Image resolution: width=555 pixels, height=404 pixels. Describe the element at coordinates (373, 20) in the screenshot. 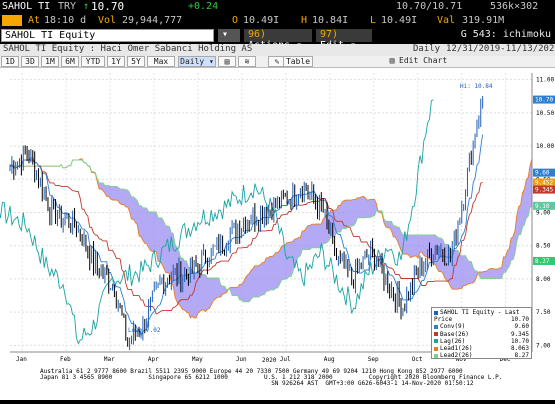

I see `low-label: L` at that location.